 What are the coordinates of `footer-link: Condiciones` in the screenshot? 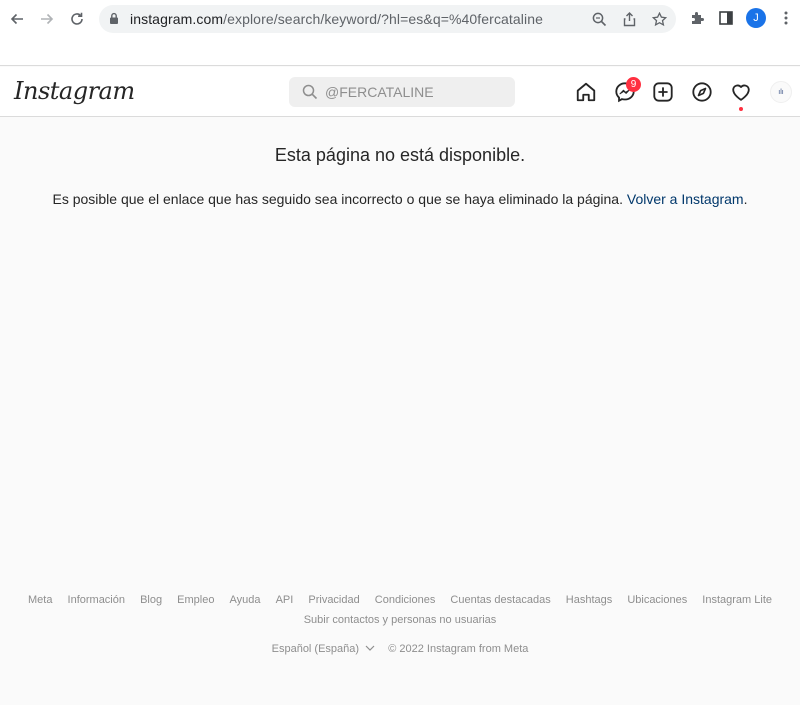 It's located at (405, 600).